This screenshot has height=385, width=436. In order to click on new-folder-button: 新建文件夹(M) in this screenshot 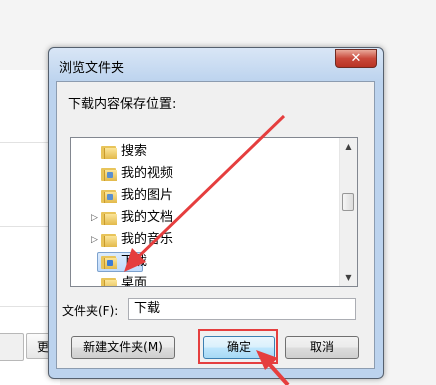, I will do `click(123, 347)`.